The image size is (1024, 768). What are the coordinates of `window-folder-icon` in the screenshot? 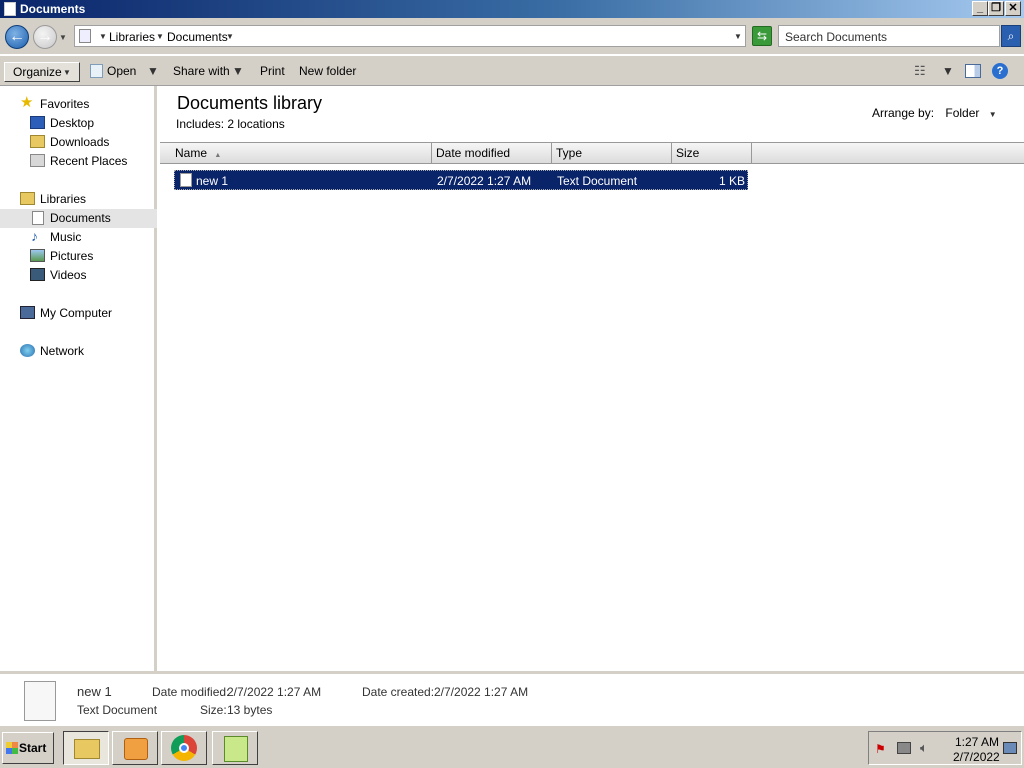 It's located at (10, 9).